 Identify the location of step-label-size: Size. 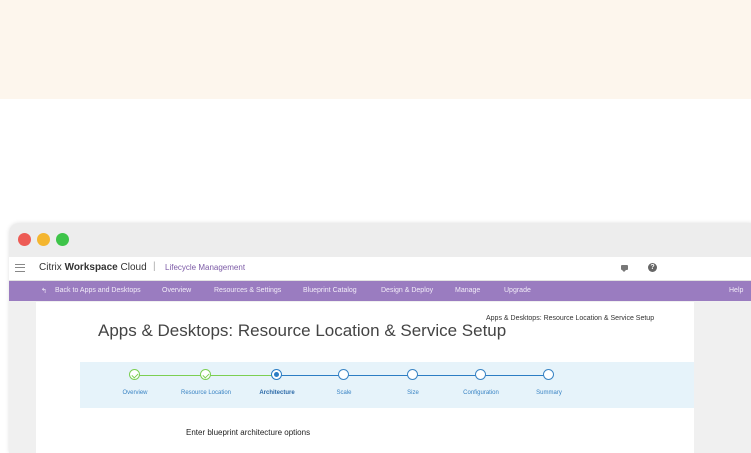
(413, 393).